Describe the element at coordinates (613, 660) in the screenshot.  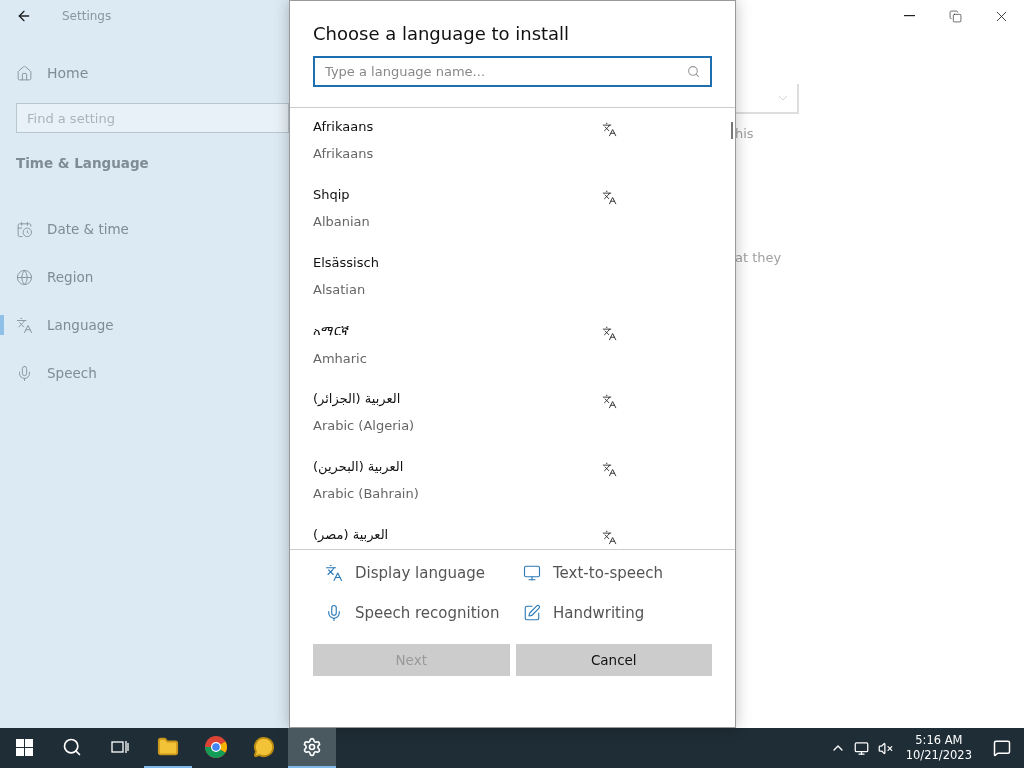
I see `cancel-button: Cancel` at that location.